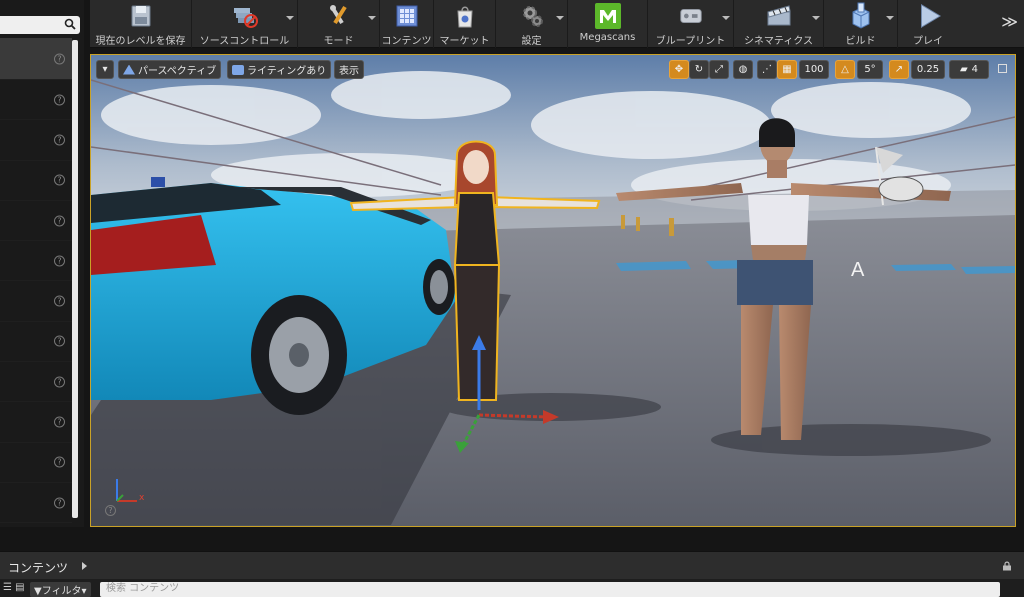 This screenshot has height=597, width=1024. What do you see at coordinates (129, 69) in the screenshot?
I see `perspective-icon` at bounding box center [129, 69].